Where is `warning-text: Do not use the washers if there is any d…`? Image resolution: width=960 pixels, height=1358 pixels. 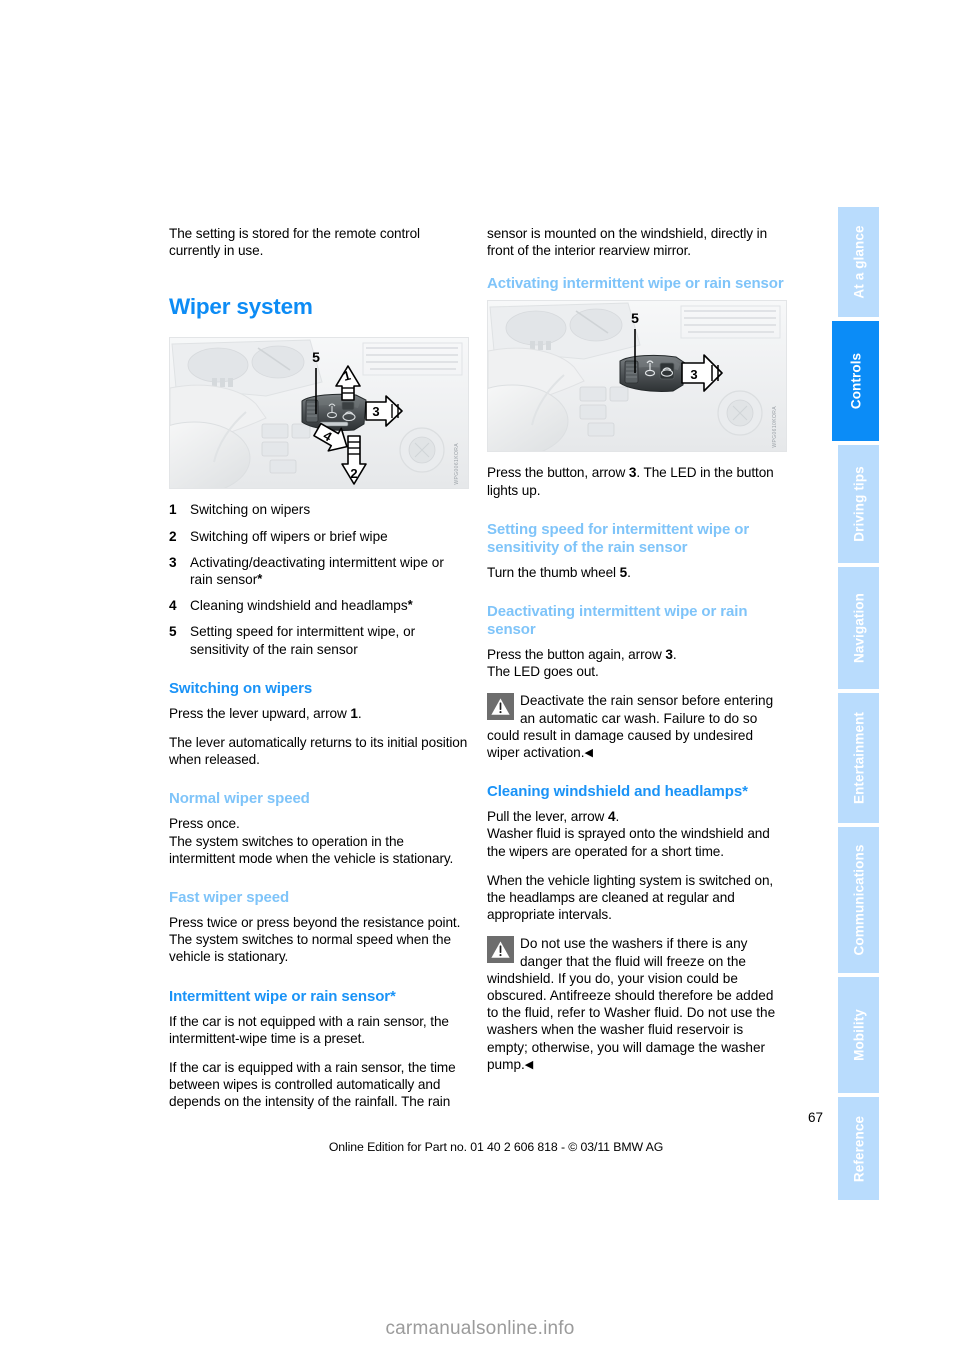 warning-text: Do not use the washers if there is any d… is located at coordinates (631, 1004).